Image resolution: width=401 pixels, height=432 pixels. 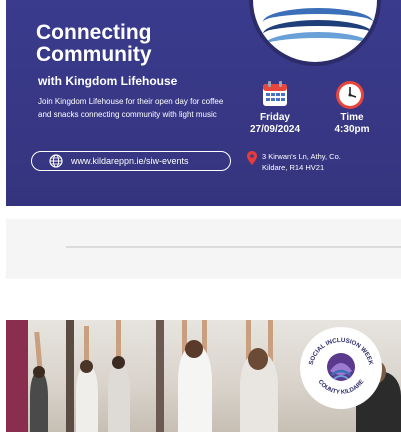 What do you see at coordinates (108, 81) in the screenshot?
I see `event-subtitle: with Kingdom Lifehouse` at bounding box center [108, 81].